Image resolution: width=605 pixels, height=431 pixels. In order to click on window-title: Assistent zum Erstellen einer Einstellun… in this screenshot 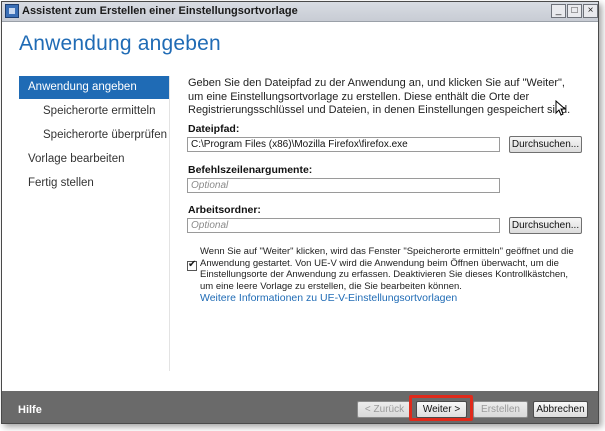, I will do `click(160, 11)`.